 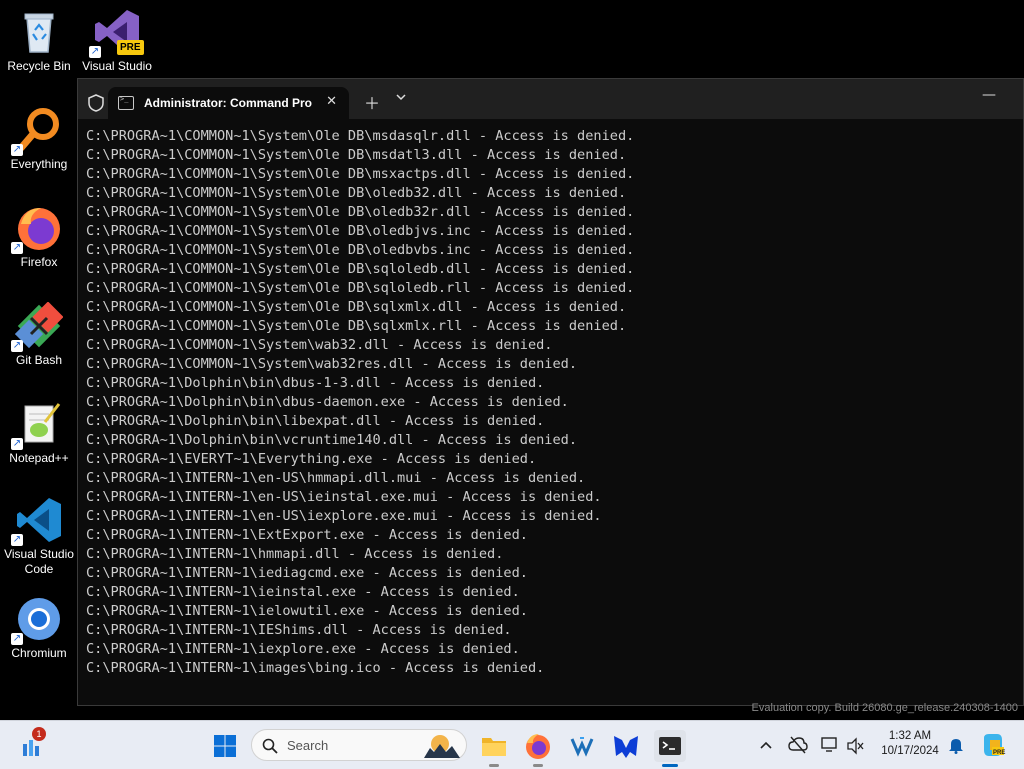 I want to click on running-indicator, so click(x=538, y=765).